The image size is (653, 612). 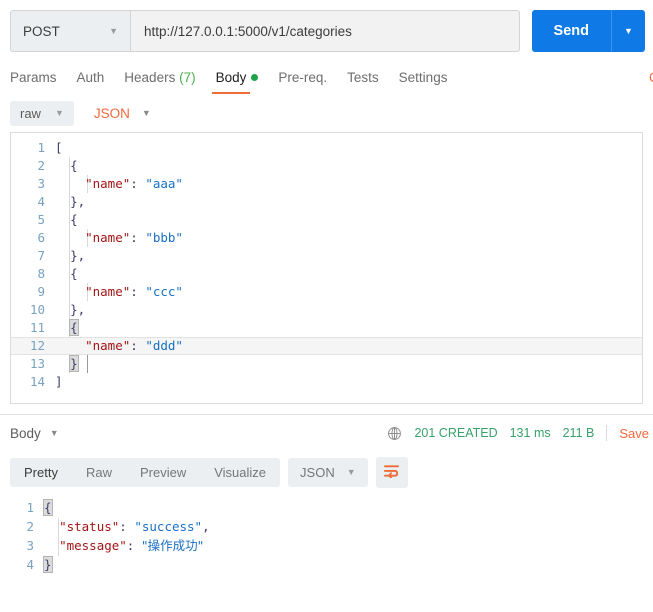 What do you see at coordinates (363, 77) in the screenshot?
I see `tab-tests-label: Tests` at bounding box center [363, 77].